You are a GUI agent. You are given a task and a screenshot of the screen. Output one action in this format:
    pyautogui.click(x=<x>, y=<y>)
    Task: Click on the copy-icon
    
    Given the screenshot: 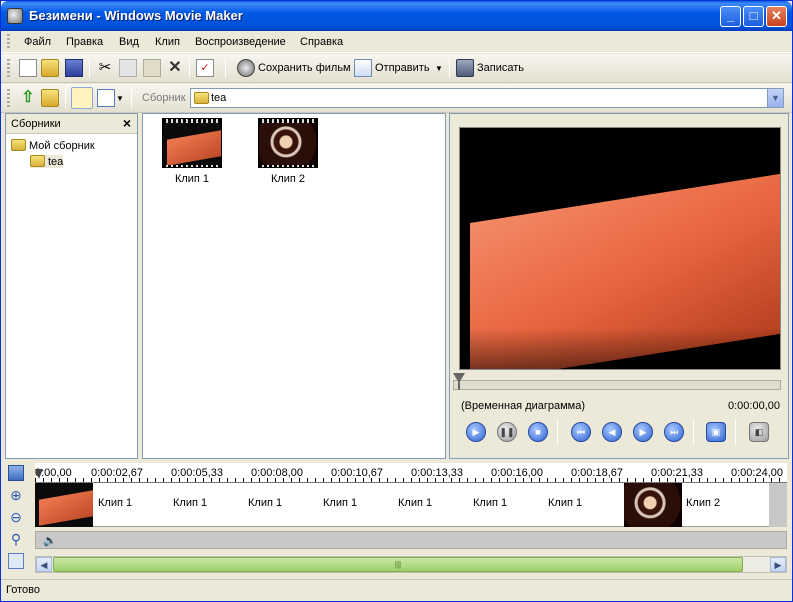 What is the action you would take?
    pyautogui.click(x=128, y=68)
    